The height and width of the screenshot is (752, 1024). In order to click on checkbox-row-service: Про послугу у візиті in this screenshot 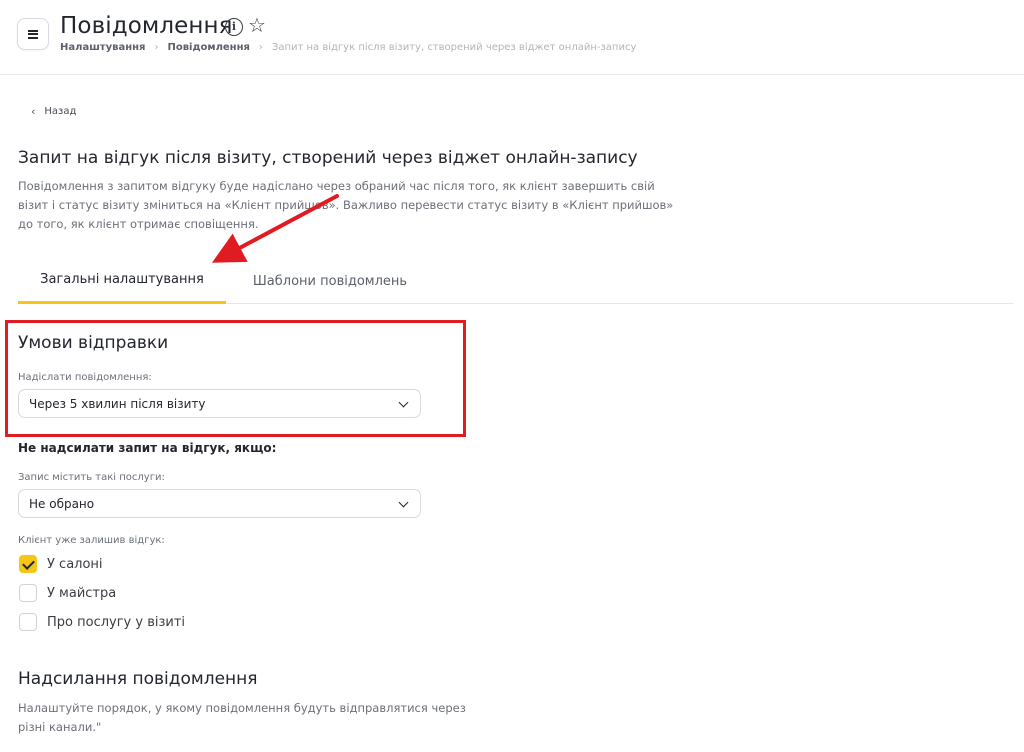, I will do `click(102, 622)`.